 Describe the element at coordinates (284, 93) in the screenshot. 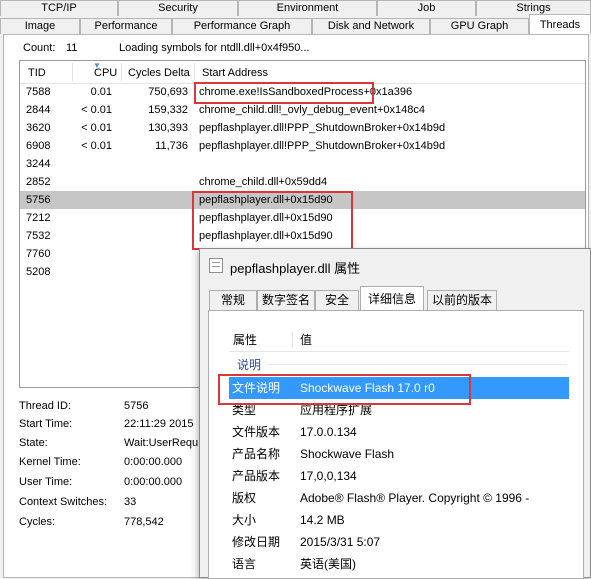

I see `highlight-box-sandbox` at that location.